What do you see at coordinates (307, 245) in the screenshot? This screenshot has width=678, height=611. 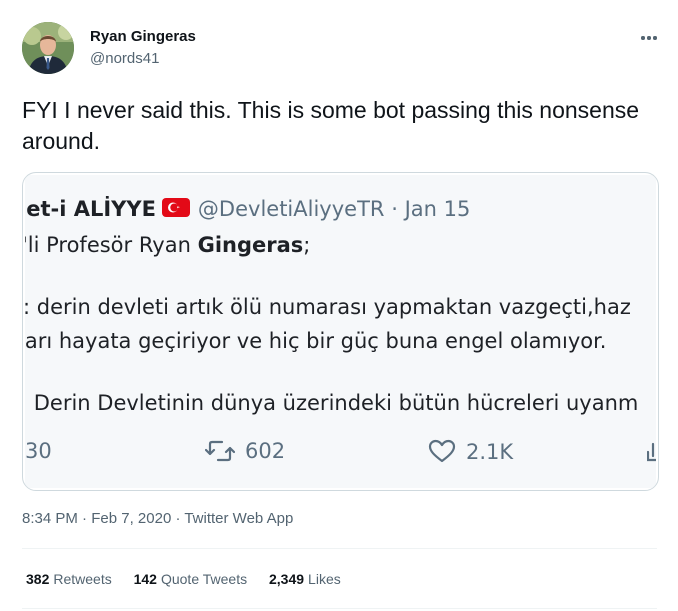 I see `quoted-line-1-suffix: ;` at bounding box center [307, 245].